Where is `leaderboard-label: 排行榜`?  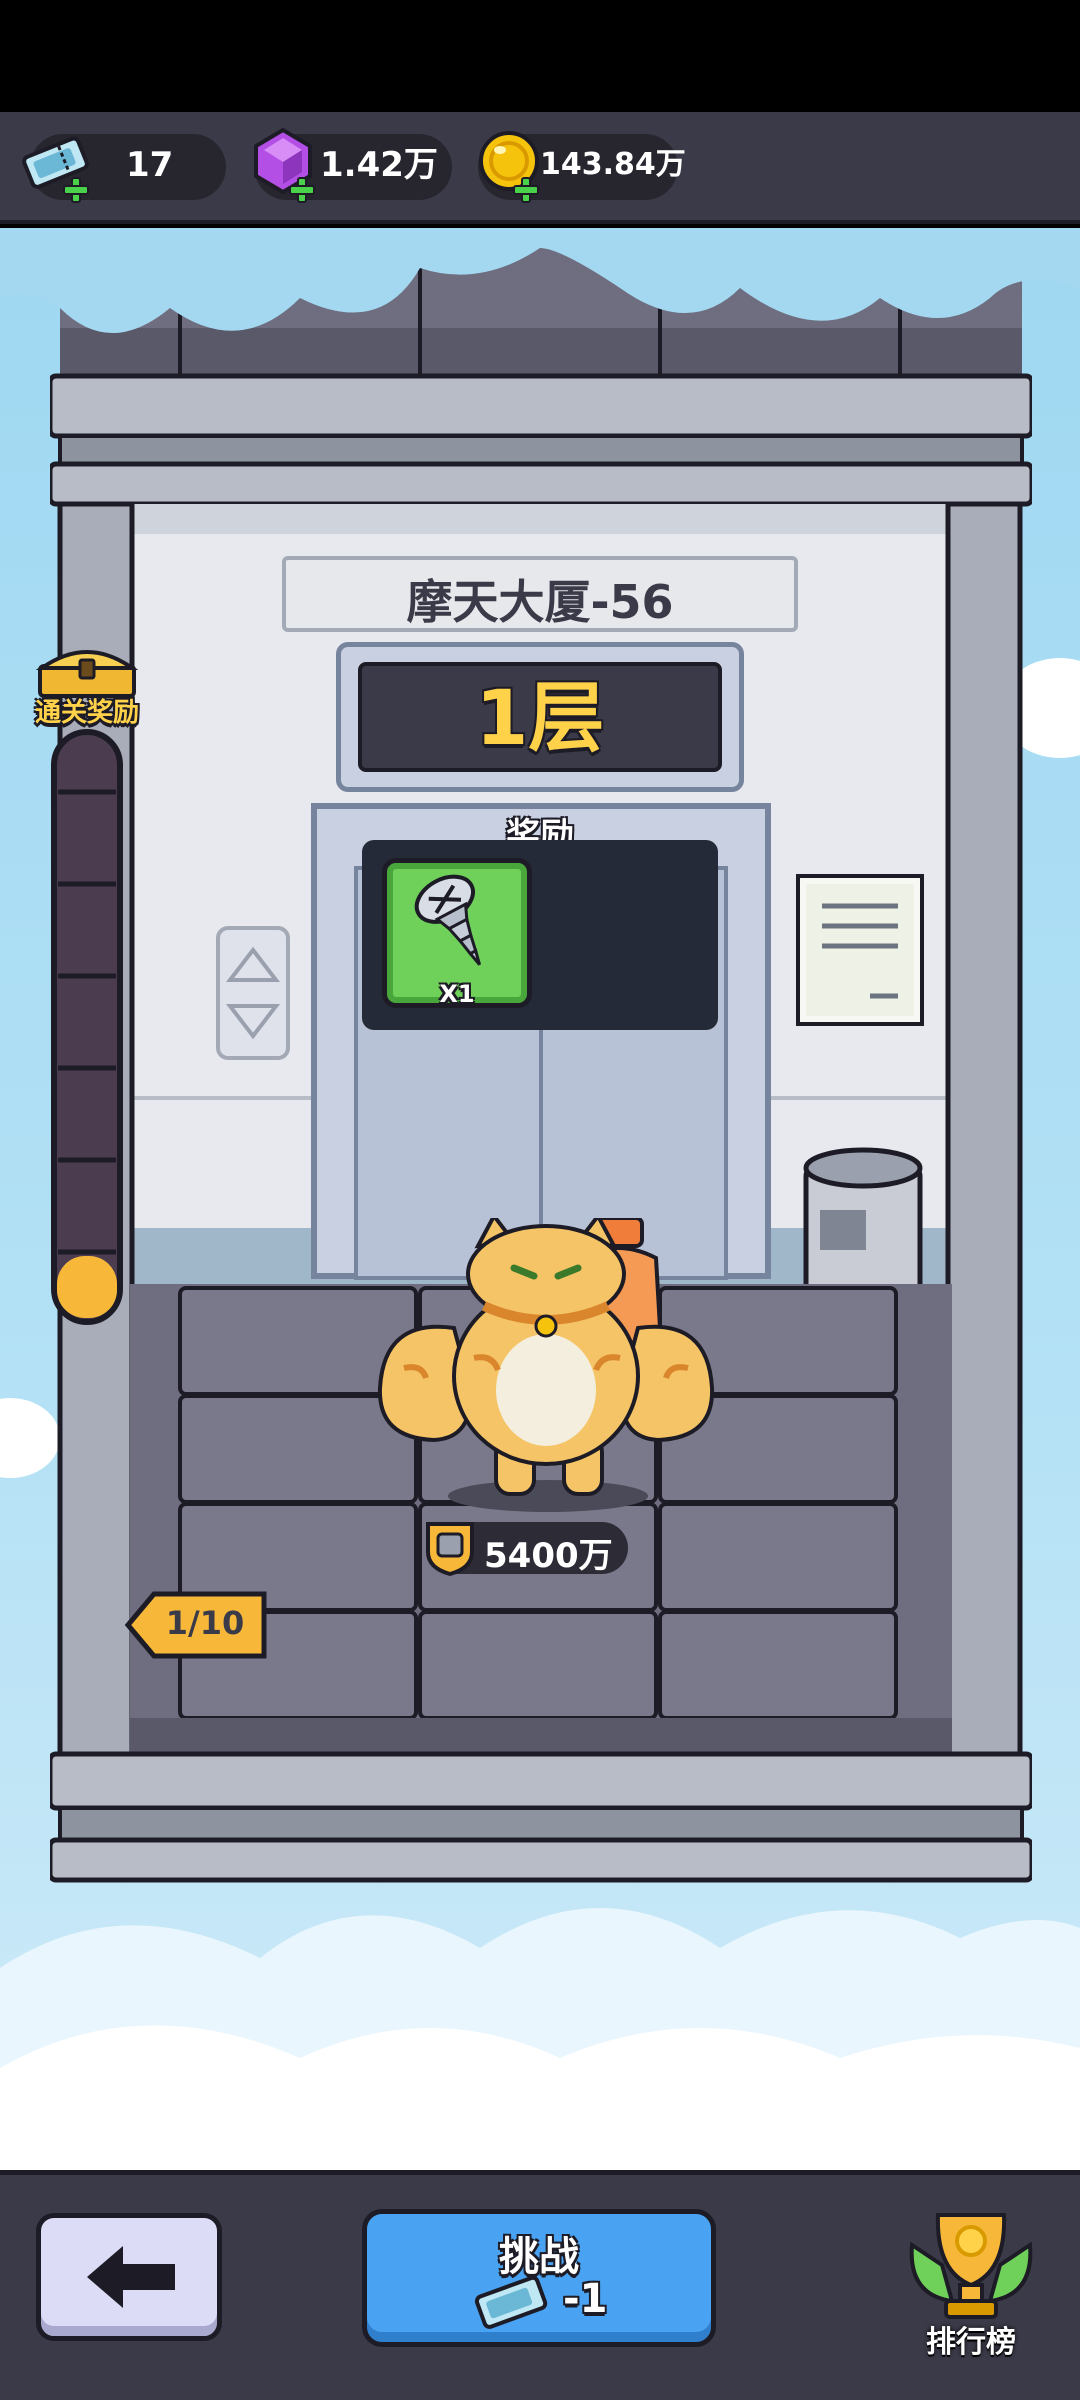
leaderboard-label: 排行榜 is located at coordinates (971, 2342).